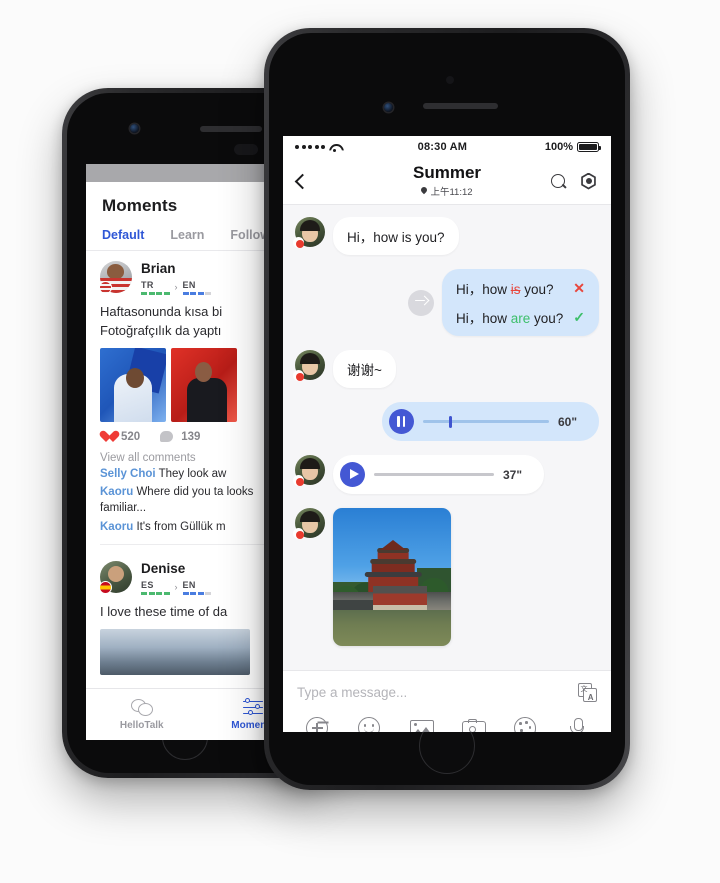 The width and height of the screenshot is (720, 883). I want to click on location-pin-icon, so click(424, 191).